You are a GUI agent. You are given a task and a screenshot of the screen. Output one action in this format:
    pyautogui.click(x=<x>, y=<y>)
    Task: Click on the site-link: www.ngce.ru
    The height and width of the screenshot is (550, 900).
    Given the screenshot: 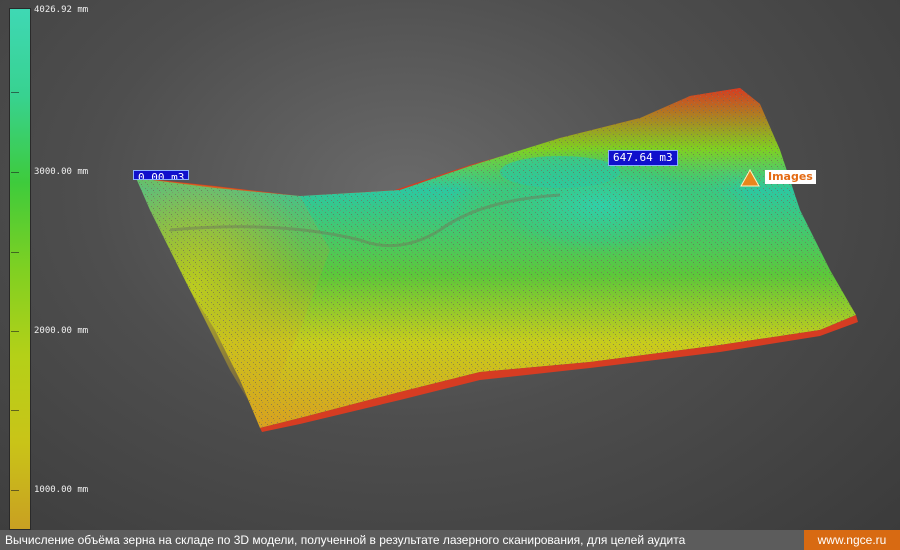 What is the action you would take?
    pyautogui.click(x=852, y=540)
    